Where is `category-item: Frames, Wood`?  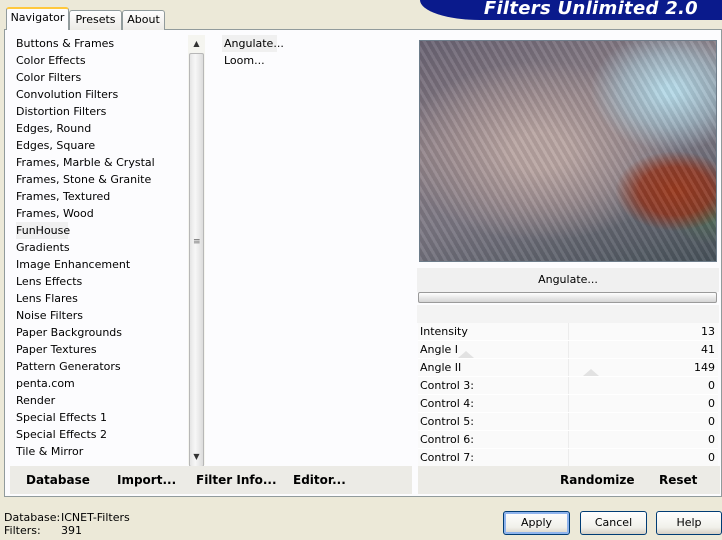
category-item: Frames, Wood is located at coordinates (101, 213).